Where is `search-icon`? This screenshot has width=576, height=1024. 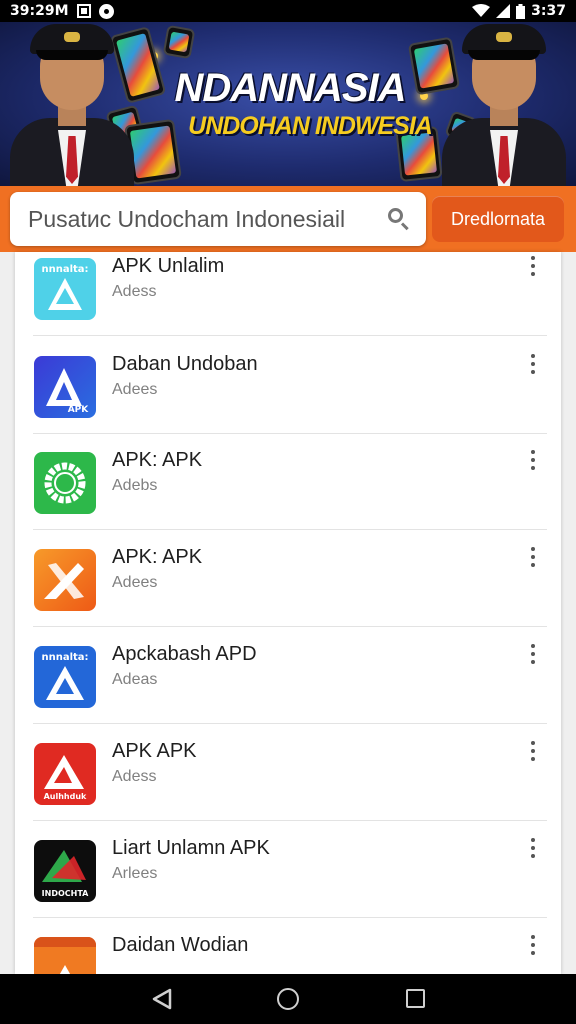
search-icon is located at coordinates (399, 219).